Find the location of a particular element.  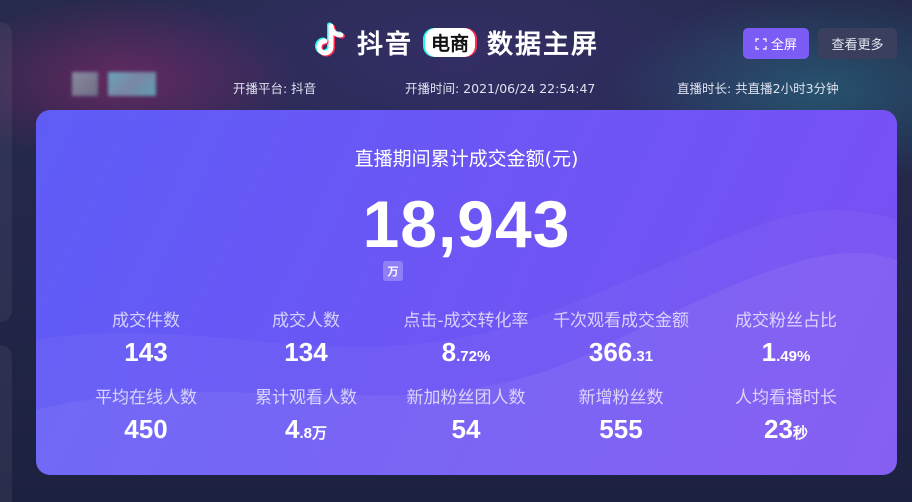

total-sales-title: 直播期间累计成交金额(元) is located at coordinates (466, 159).